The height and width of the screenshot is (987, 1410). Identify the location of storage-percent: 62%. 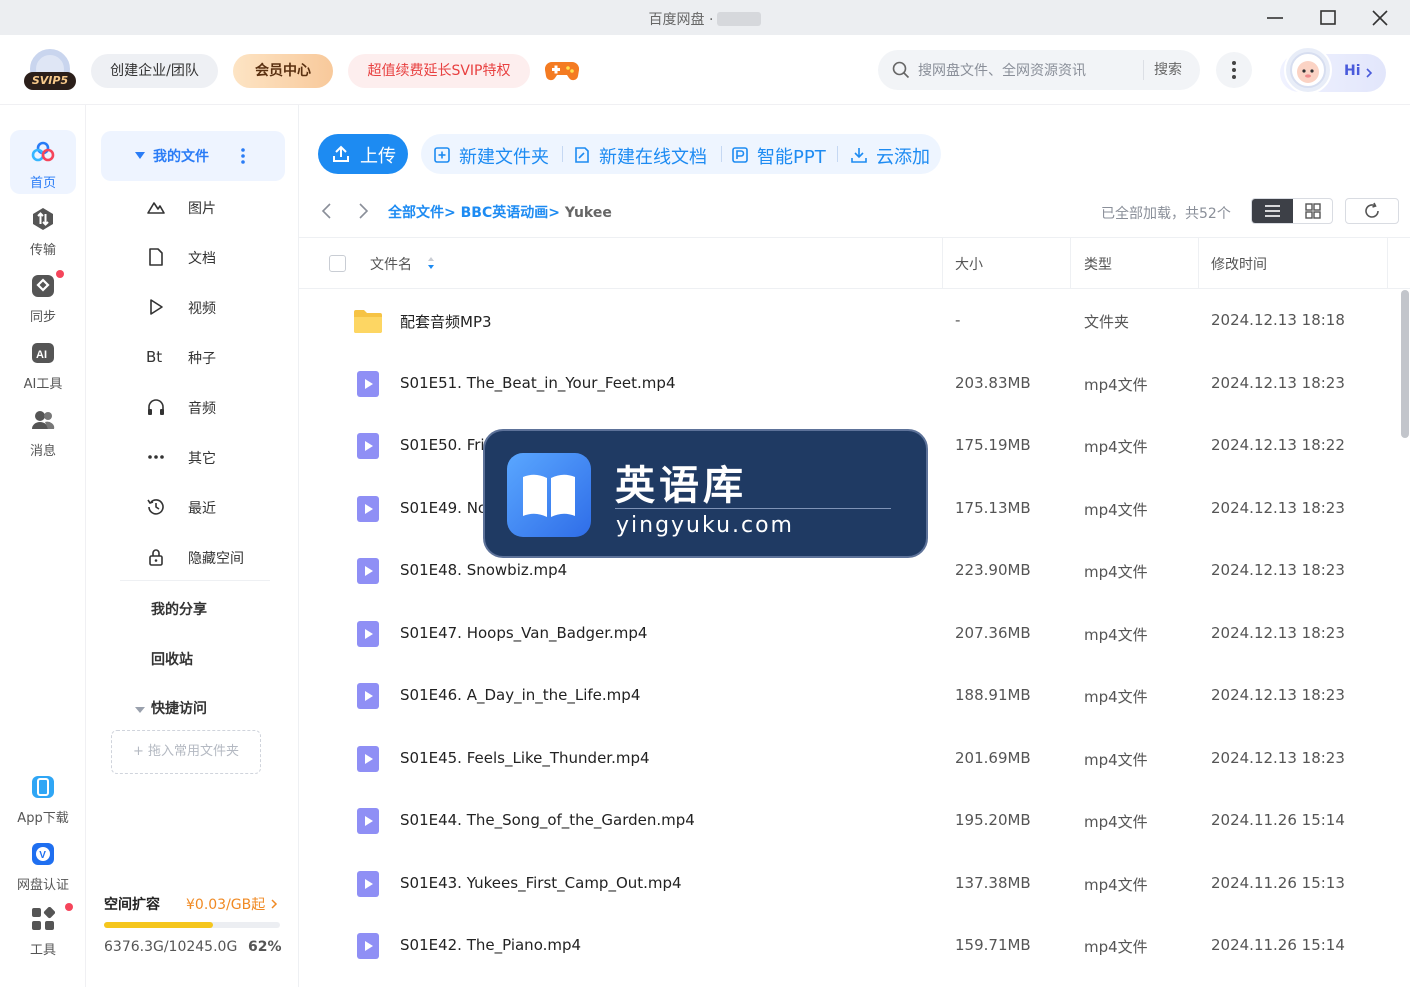
(265, 947).